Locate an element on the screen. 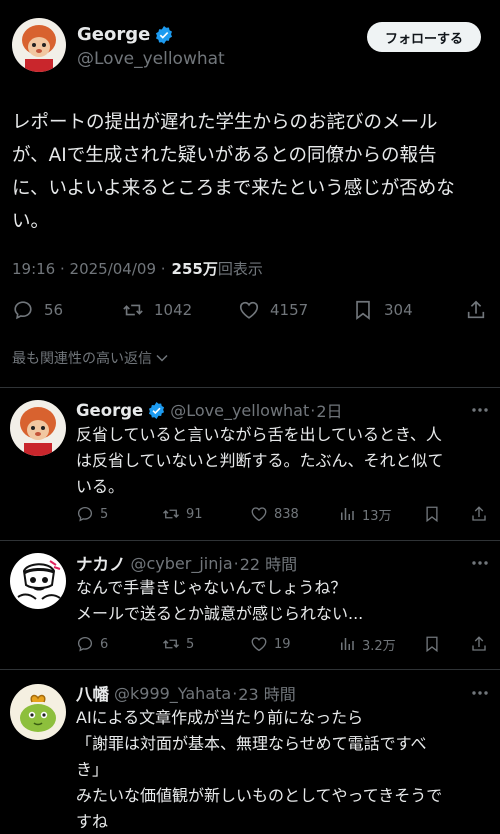  like-button: 19 is located at coordinates (270, 644).